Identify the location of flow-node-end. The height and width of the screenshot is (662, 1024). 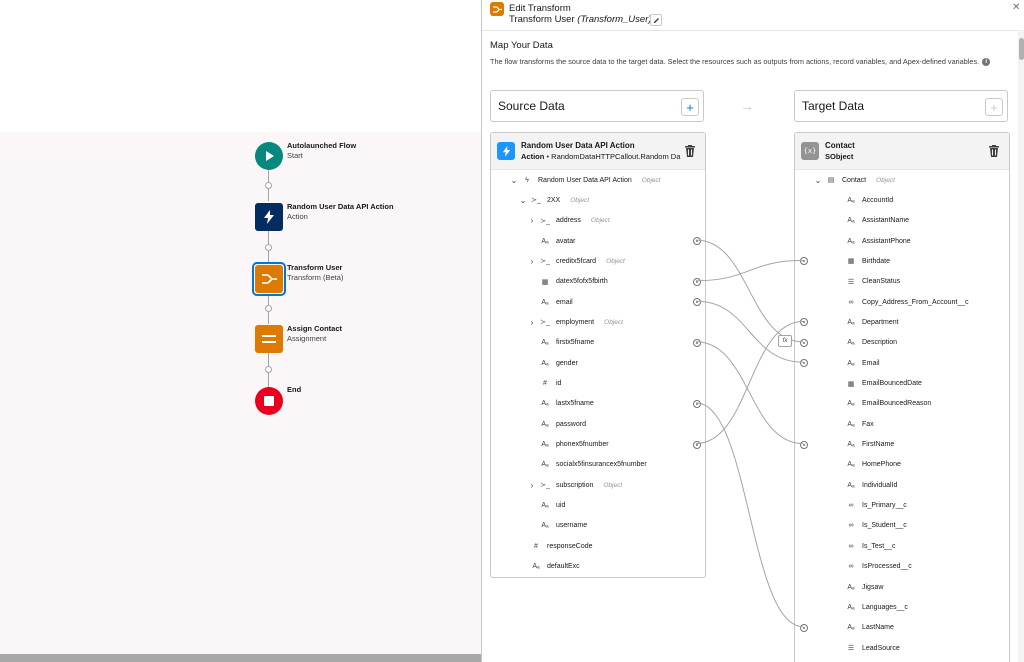
(269, 401).